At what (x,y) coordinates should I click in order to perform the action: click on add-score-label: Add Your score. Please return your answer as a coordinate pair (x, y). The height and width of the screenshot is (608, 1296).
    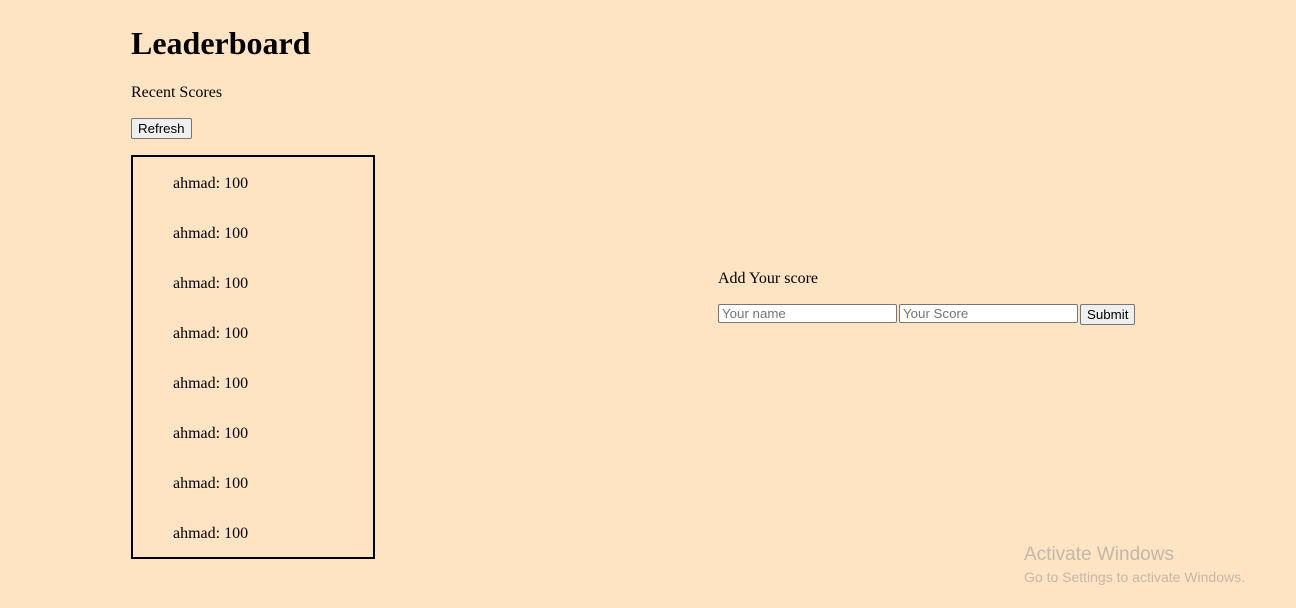
    Looking at the image, I should click on (768, 278).